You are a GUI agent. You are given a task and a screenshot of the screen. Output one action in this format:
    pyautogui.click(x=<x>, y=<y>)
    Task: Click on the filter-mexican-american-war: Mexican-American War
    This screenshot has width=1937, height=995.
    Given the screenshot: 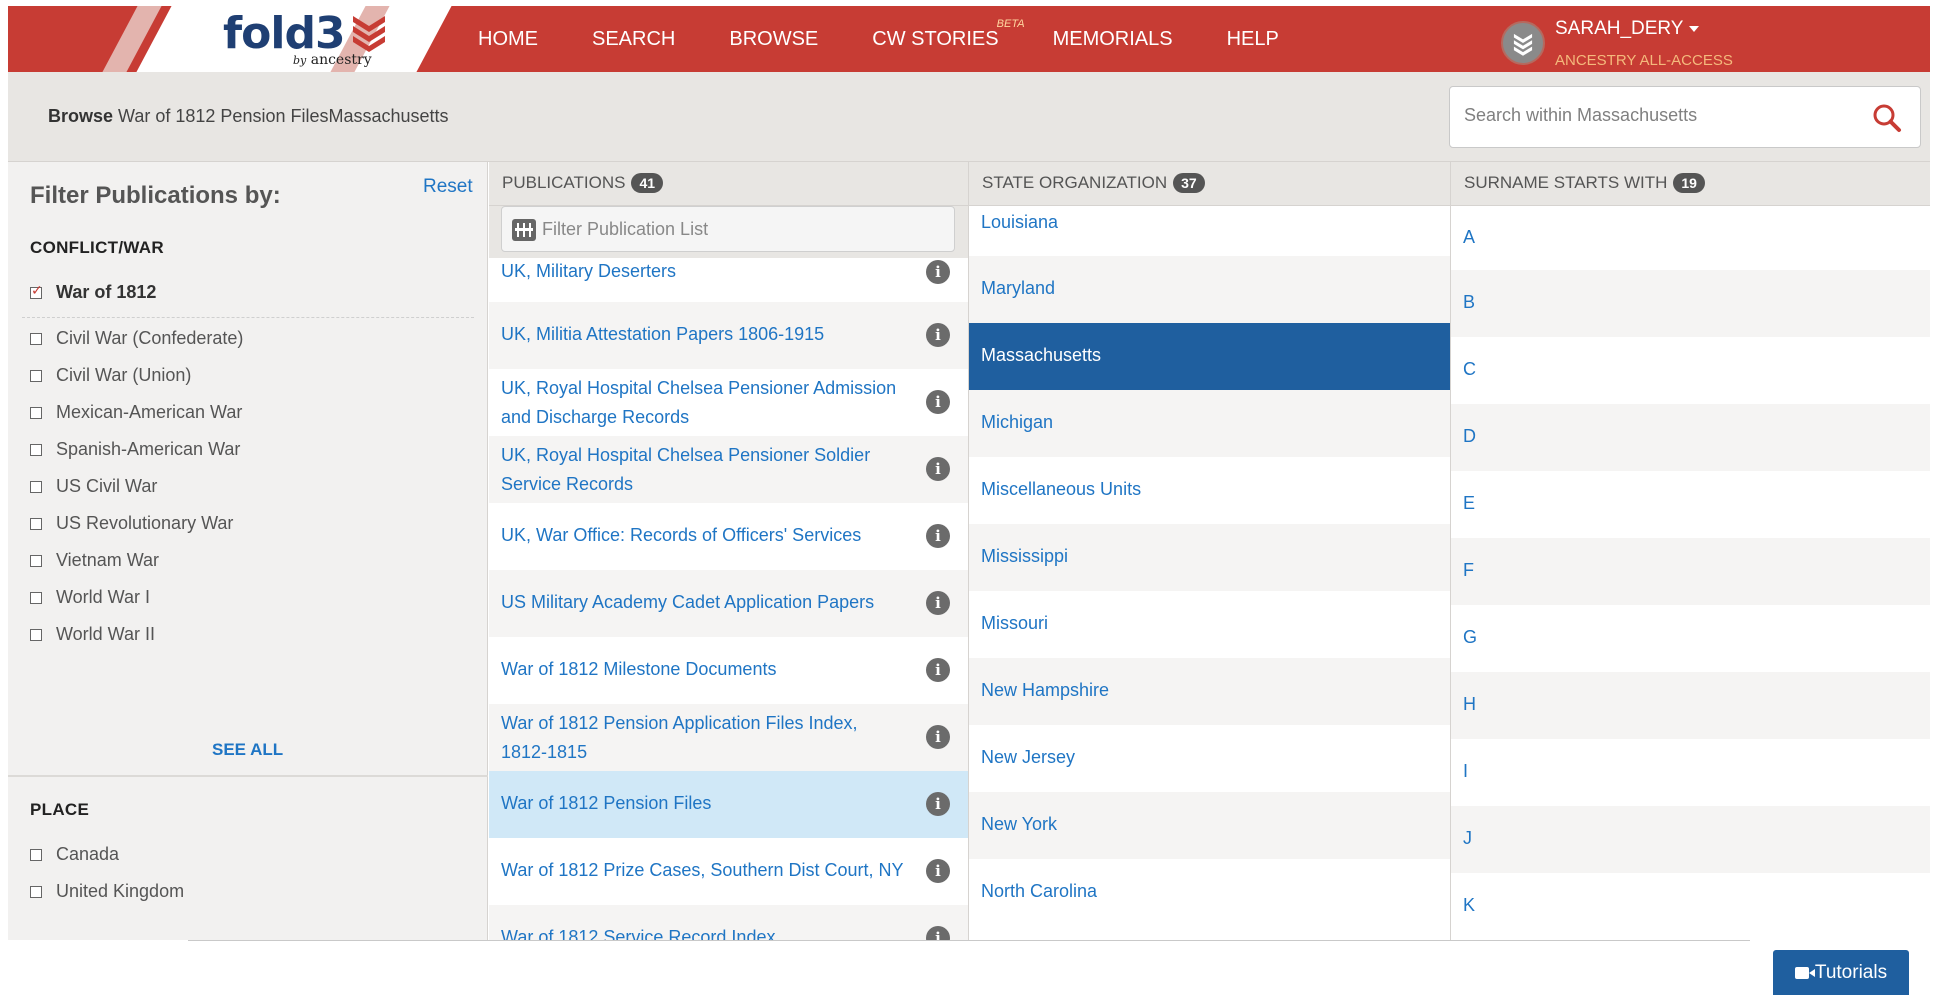 What is the action you would take?
    pyautogui.click(x=136, y=412)
    